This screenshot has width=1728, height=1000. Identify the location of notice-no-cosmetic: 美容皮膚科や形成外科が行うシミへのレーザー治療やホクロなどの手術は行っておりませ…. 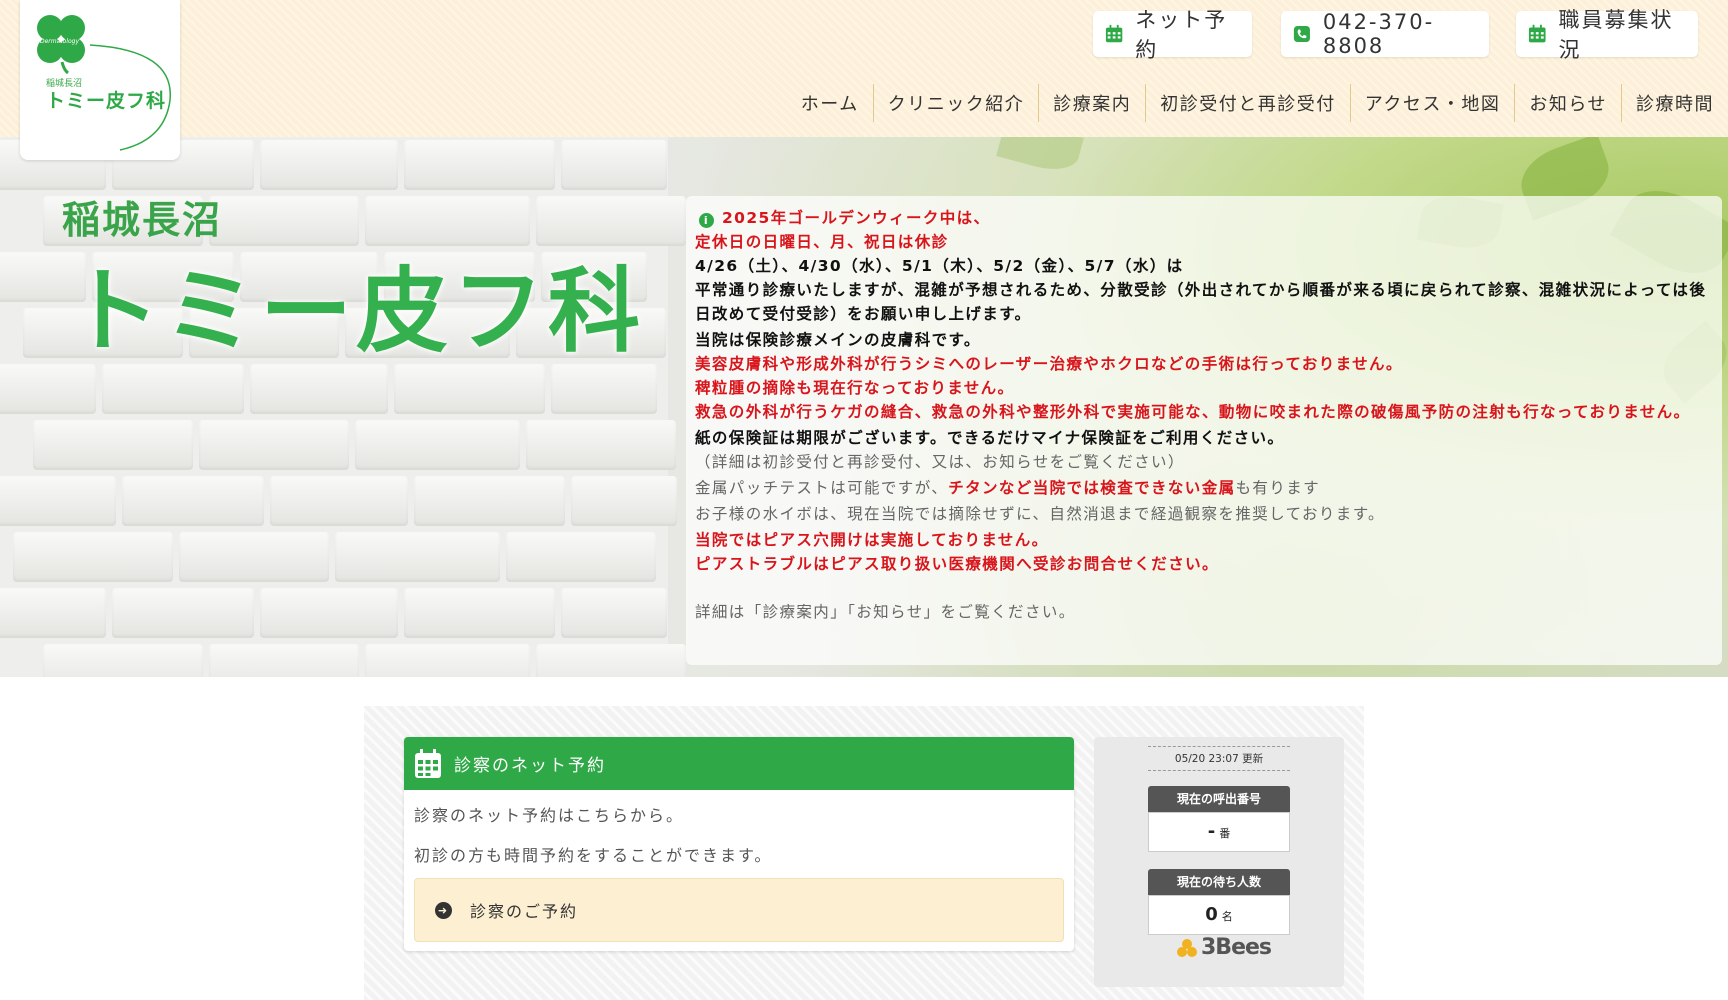
(1049, 364).